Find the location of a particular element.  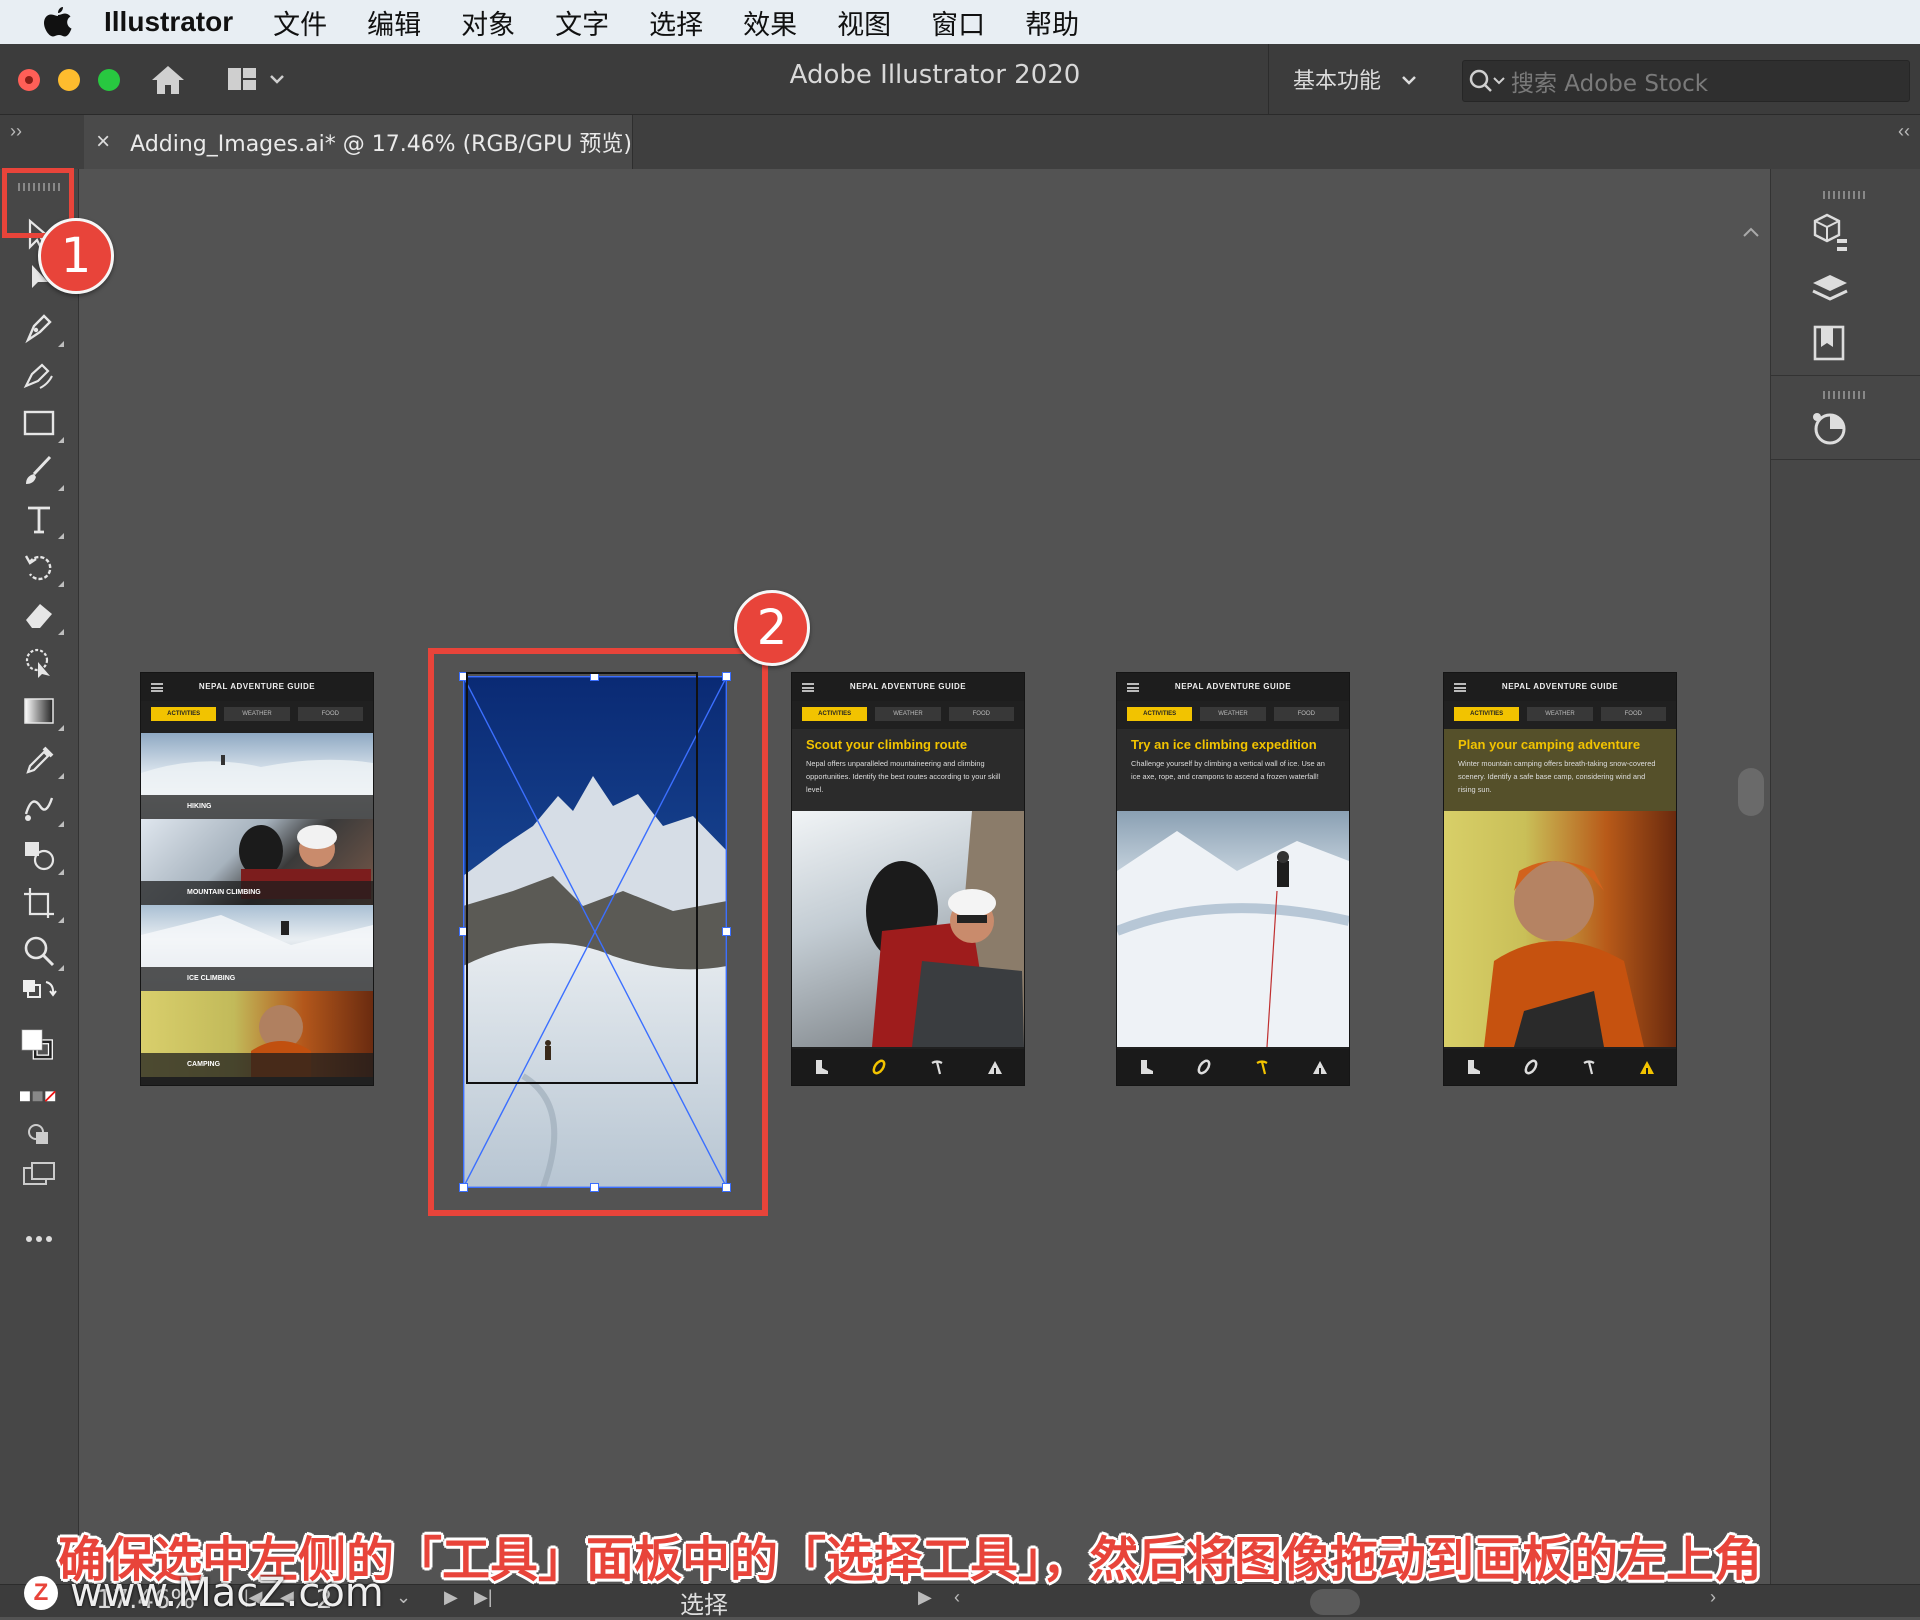

close-tab-icon: × is located at coordinates (103, 142).